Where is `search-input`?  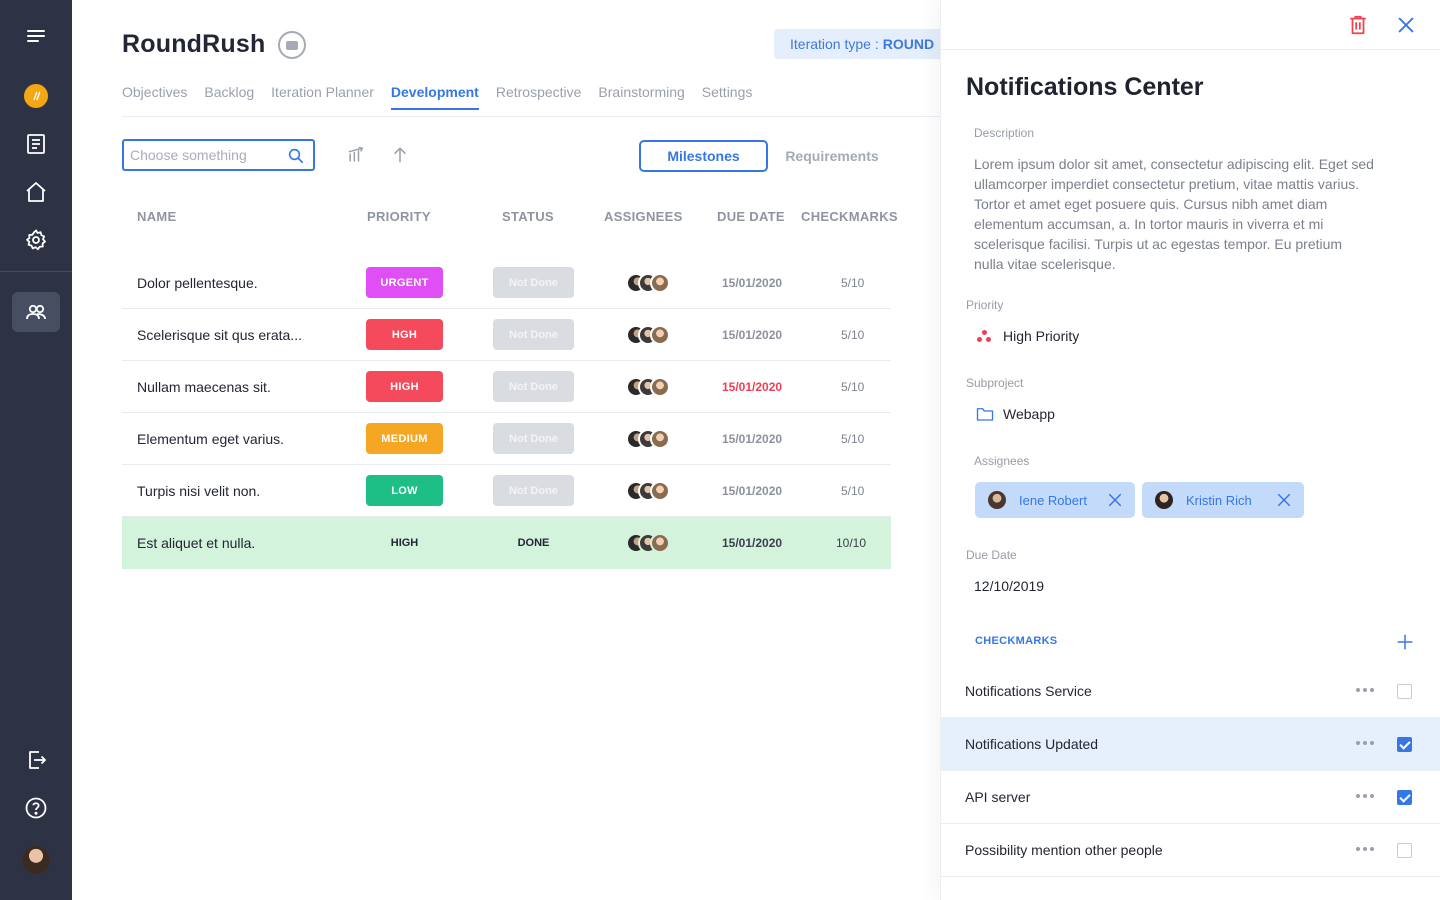 search-input is located at coordinates (205, 155).